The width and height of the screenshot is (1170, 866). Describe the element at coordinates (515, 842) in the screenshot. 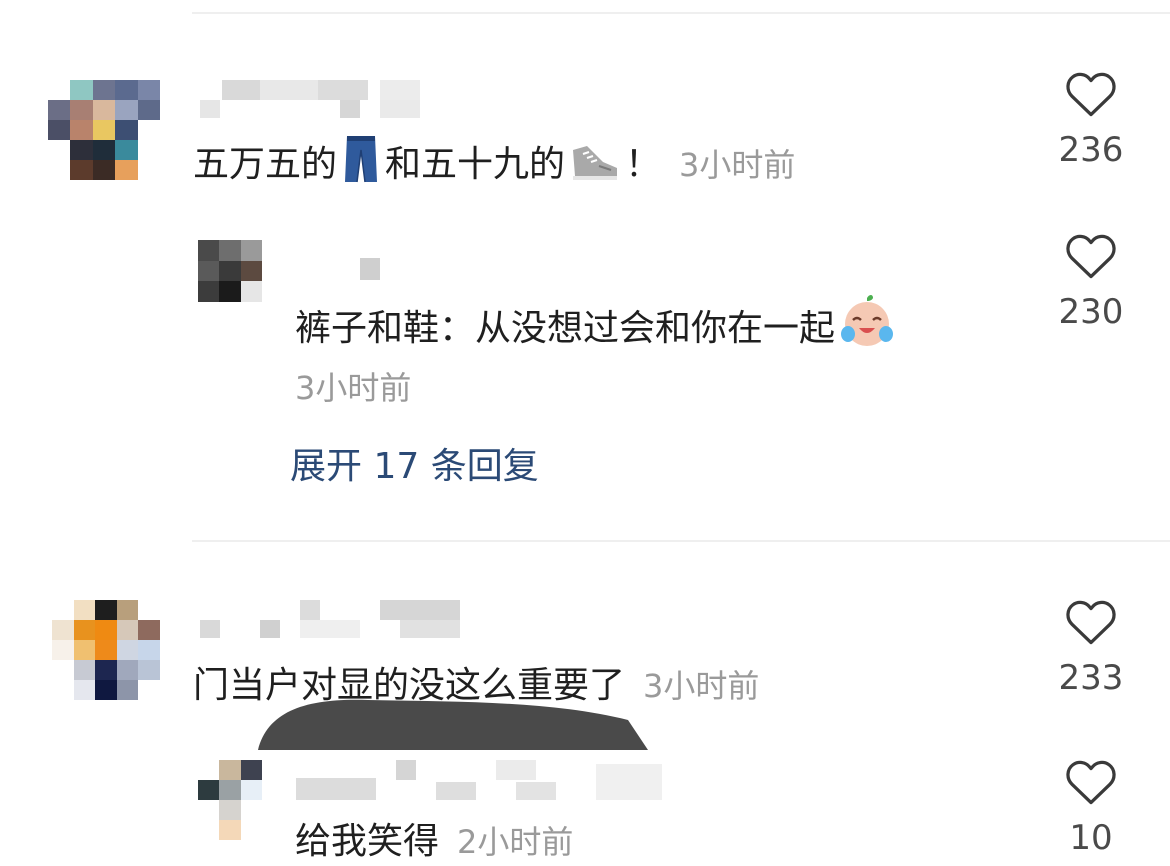

I see `reply-time: 2小时前` at that location.